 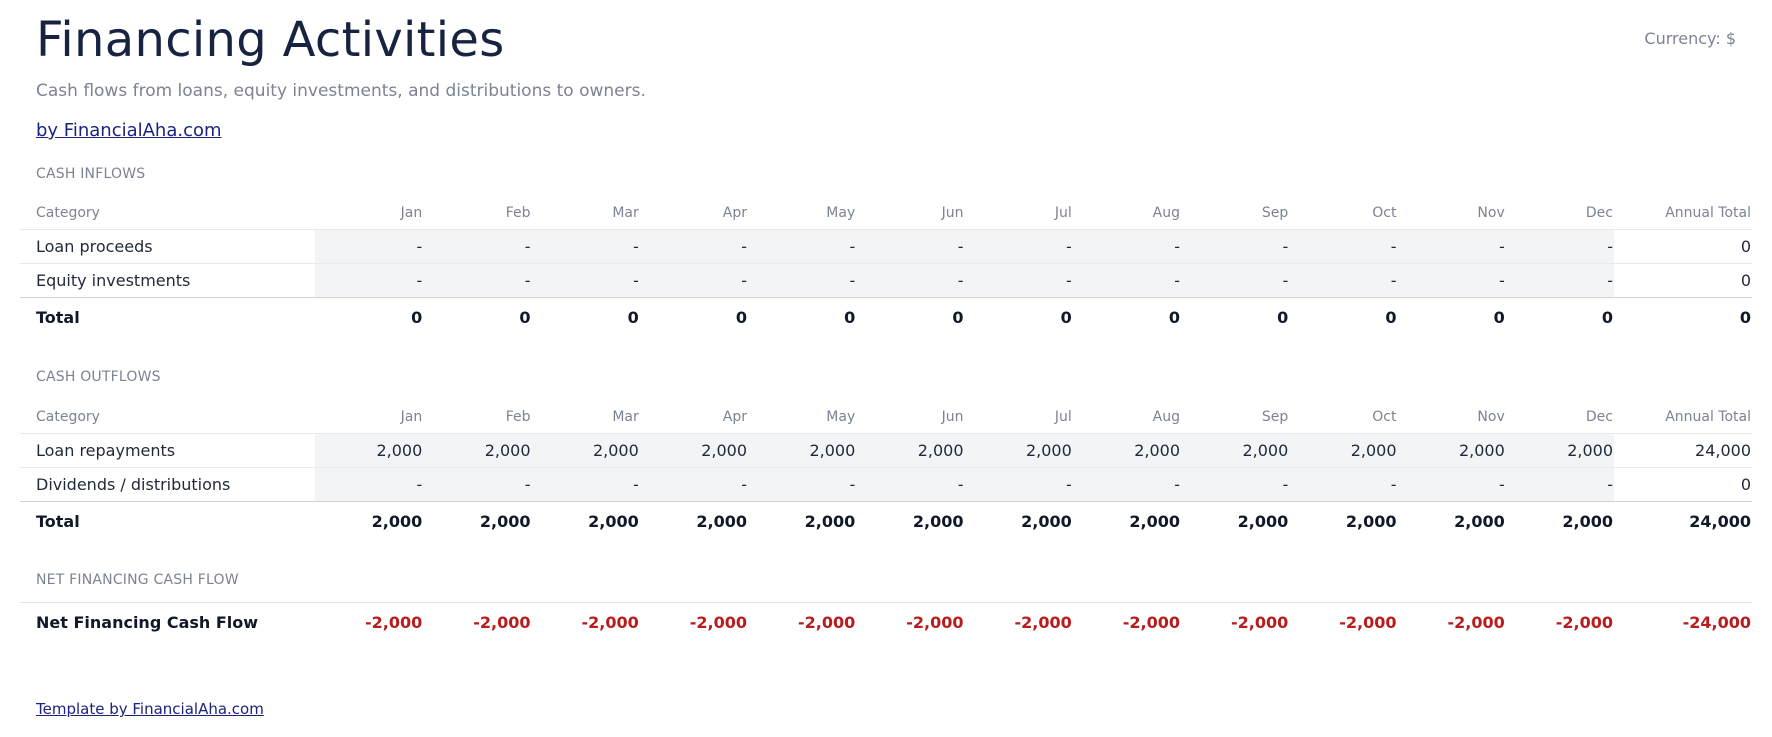 What do you see at coordinates (1559, 417) in the screenshot?
I see `column-header-month: Dec` at bounding box center [1559, 417].